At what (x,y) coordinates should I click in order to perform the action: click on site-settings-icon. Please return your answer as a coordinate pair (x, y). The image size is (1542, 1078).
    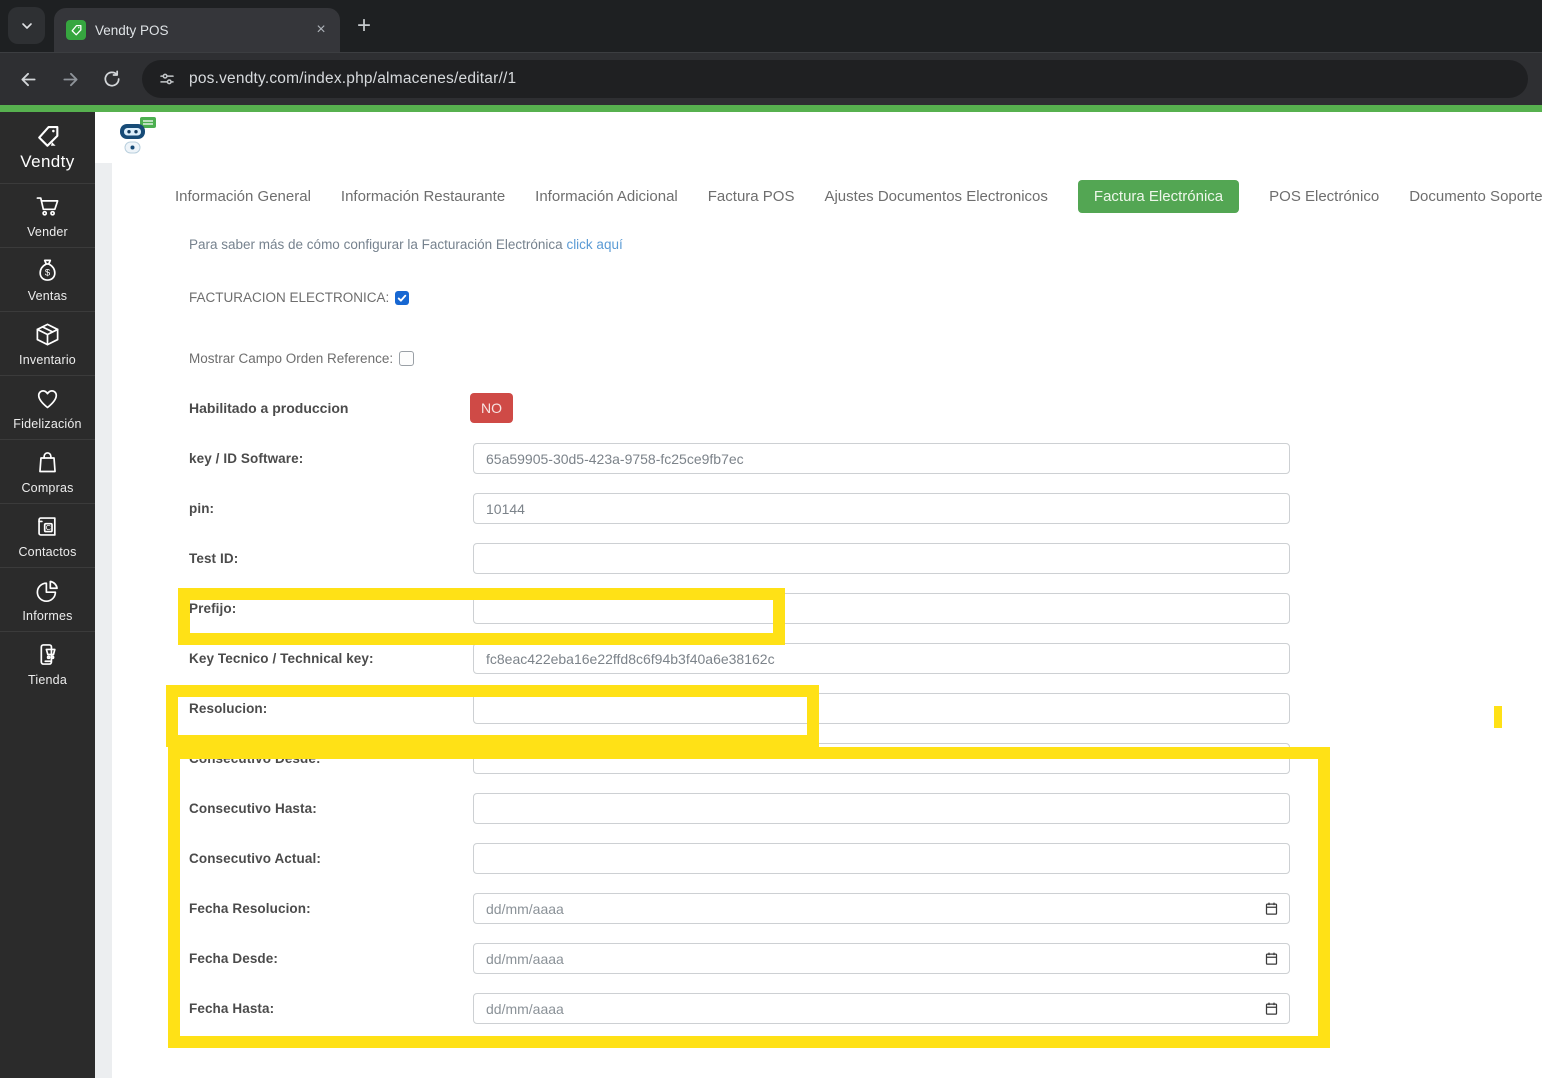
    Looking at the image, I should click on (167, 79).